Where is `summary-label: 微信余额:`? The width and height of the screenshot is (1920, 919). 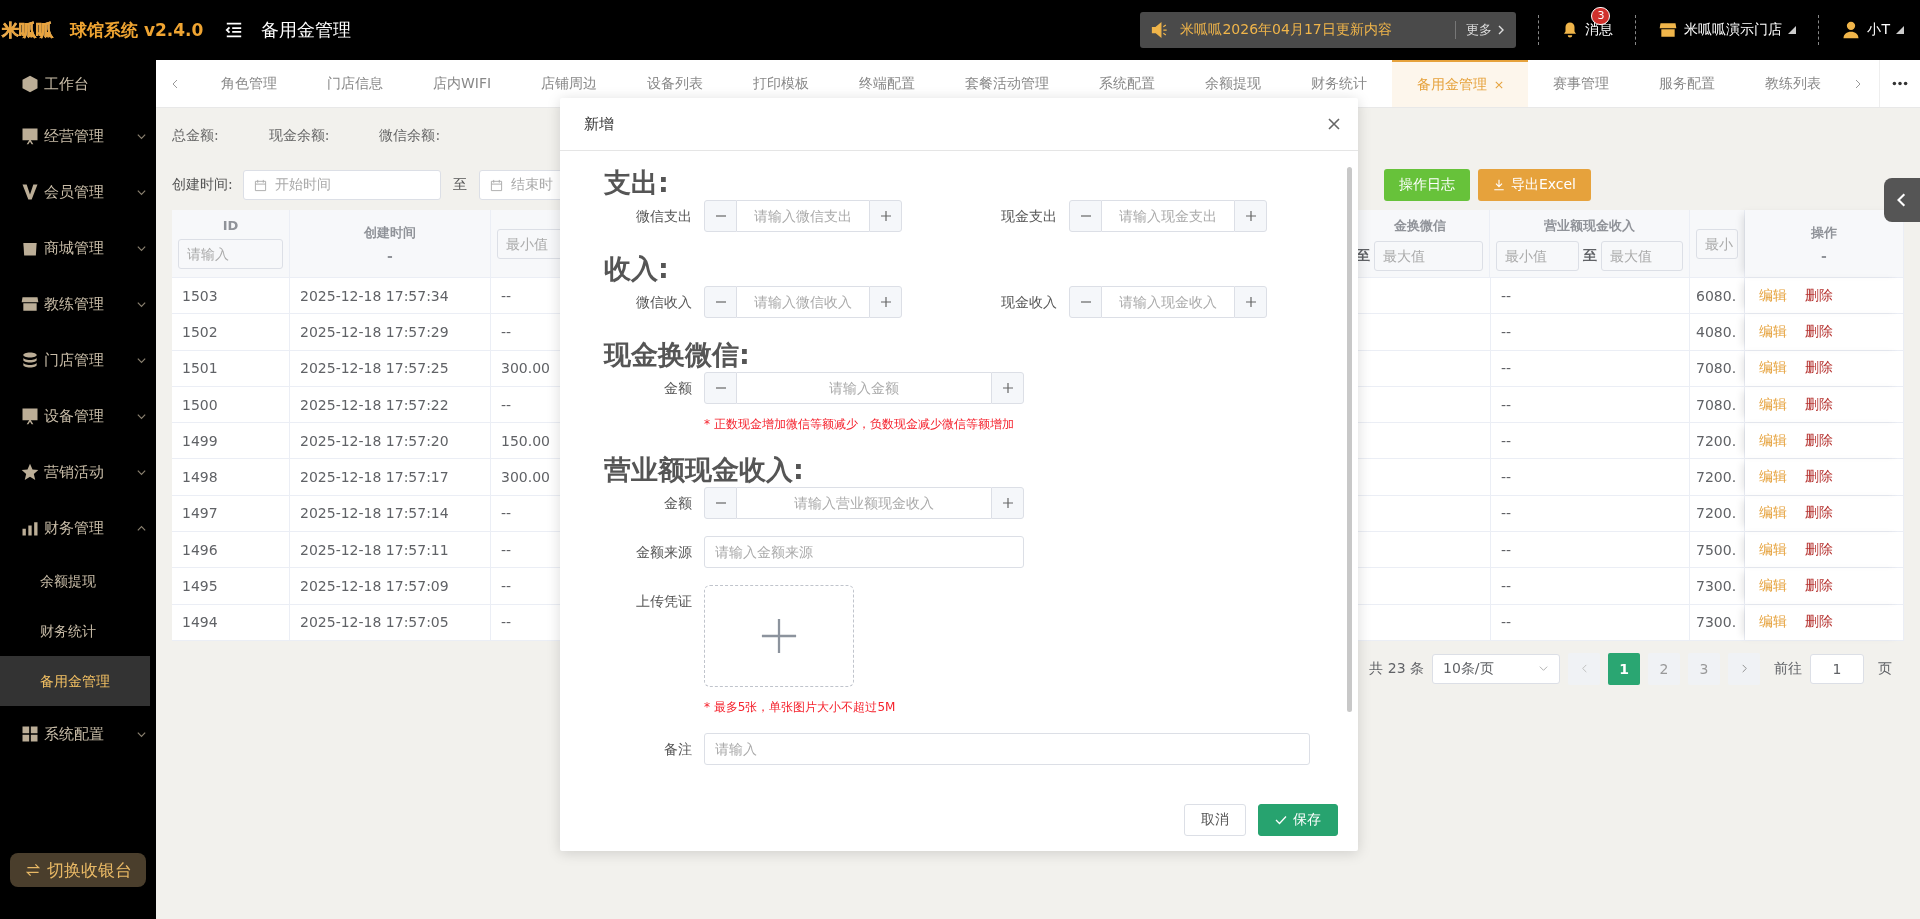
summary-label: 微信余额: is located at coordinates (410, 136).